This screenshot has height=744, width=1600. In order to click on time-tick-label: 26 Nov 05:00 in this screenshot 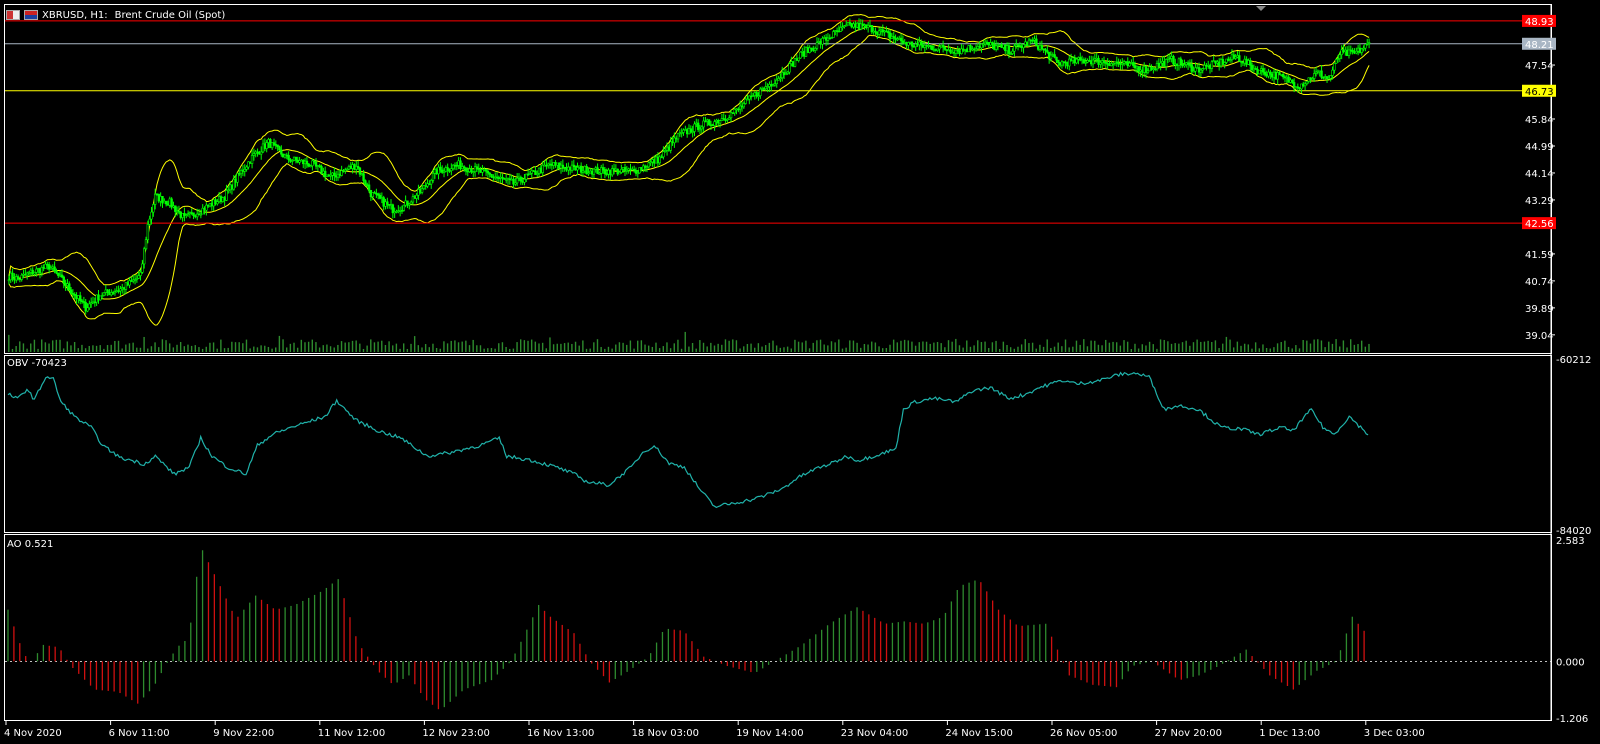, I will do `click(1083, 733)`.